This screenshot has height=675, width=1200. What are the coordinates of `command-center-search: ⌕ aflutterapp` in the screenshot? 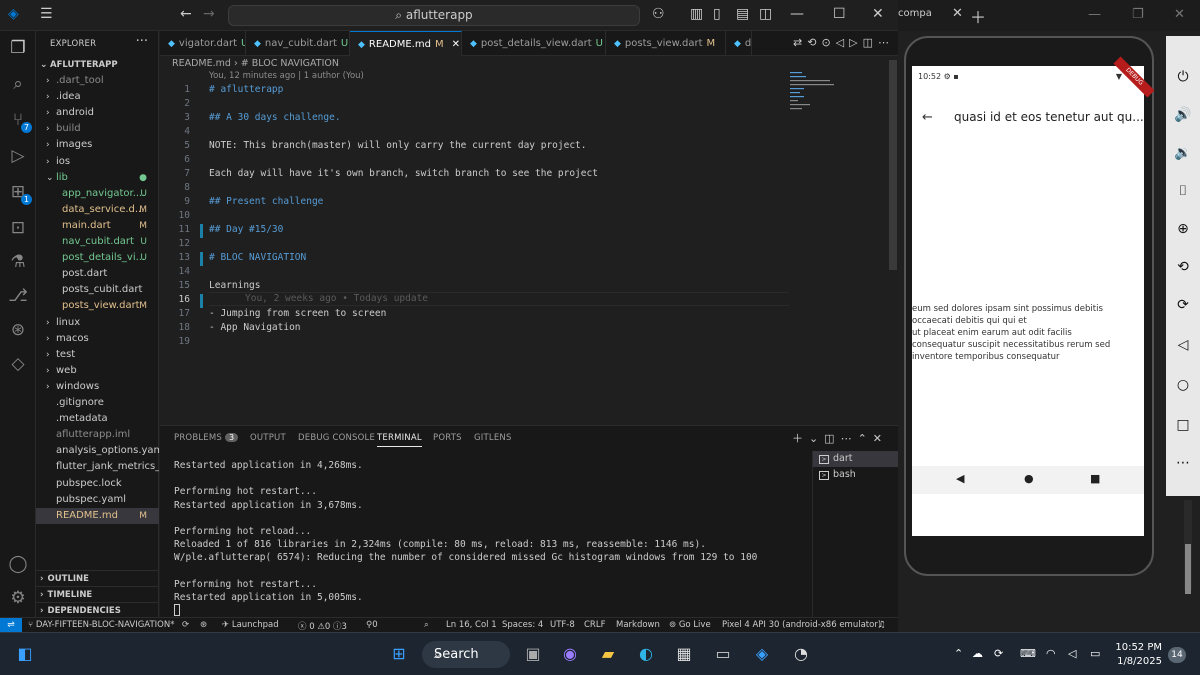 It's located at (434, 15).